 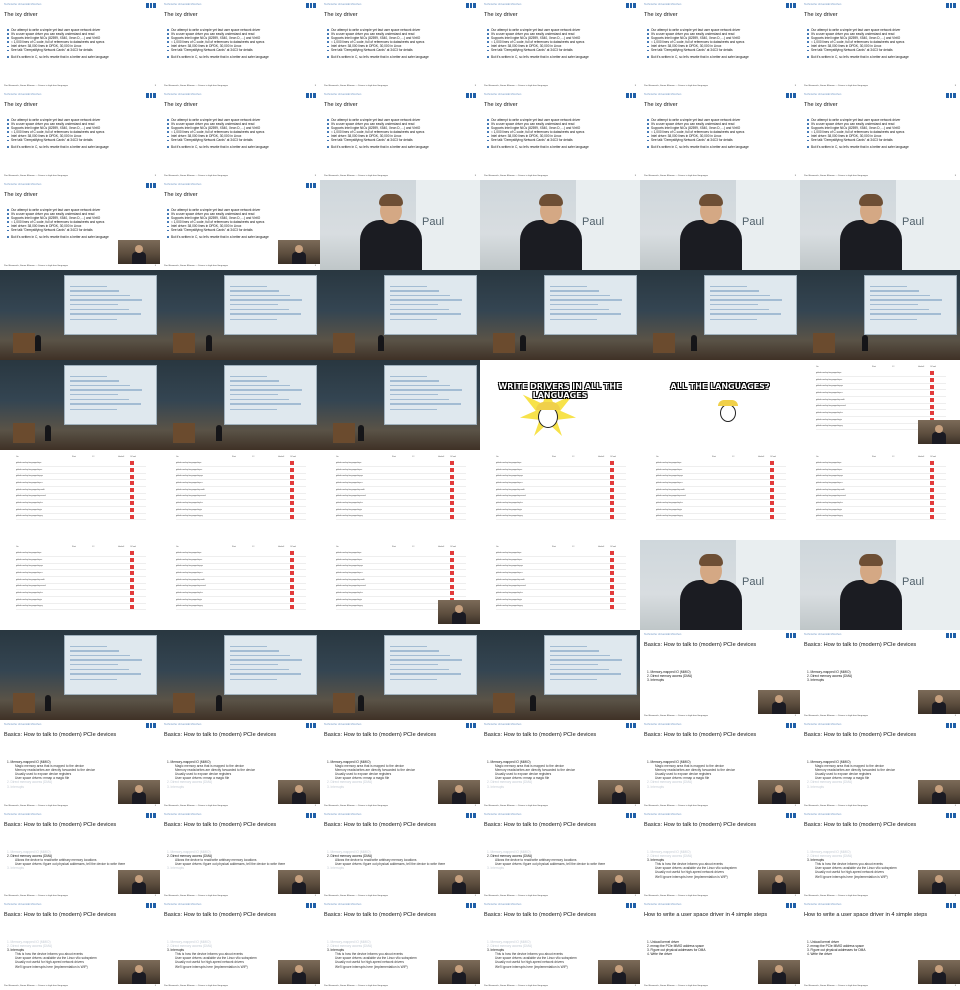 I want to click on repo-link: github.com/ixy-languages/ixy.hs, so click(x=349, y=503).